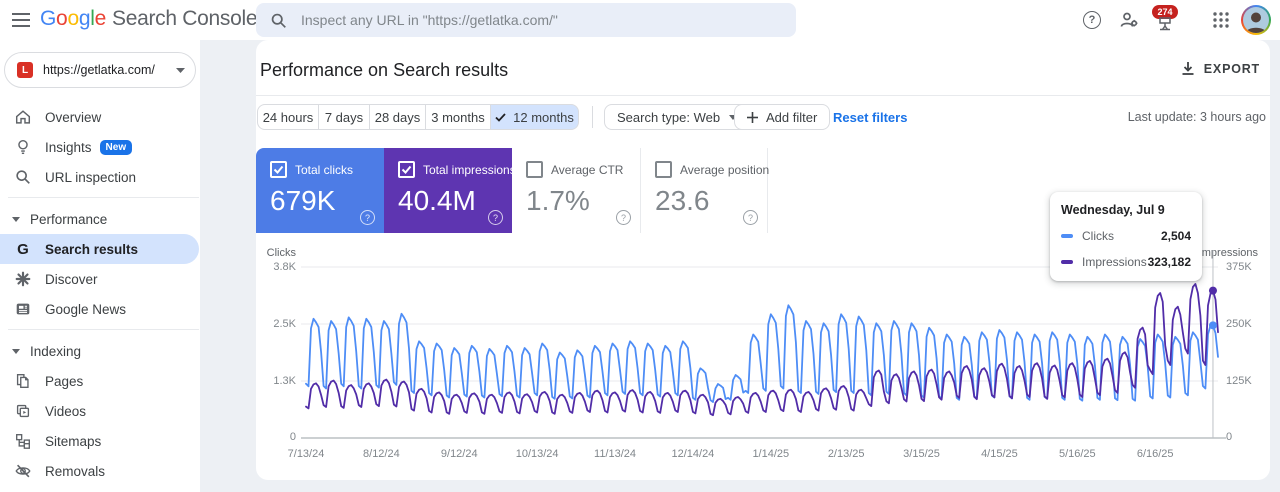 Image resolution: width=1280 pixels, height=492 pixels. I want to click on property-url: https://getlatka.com/, so click(99, 70).